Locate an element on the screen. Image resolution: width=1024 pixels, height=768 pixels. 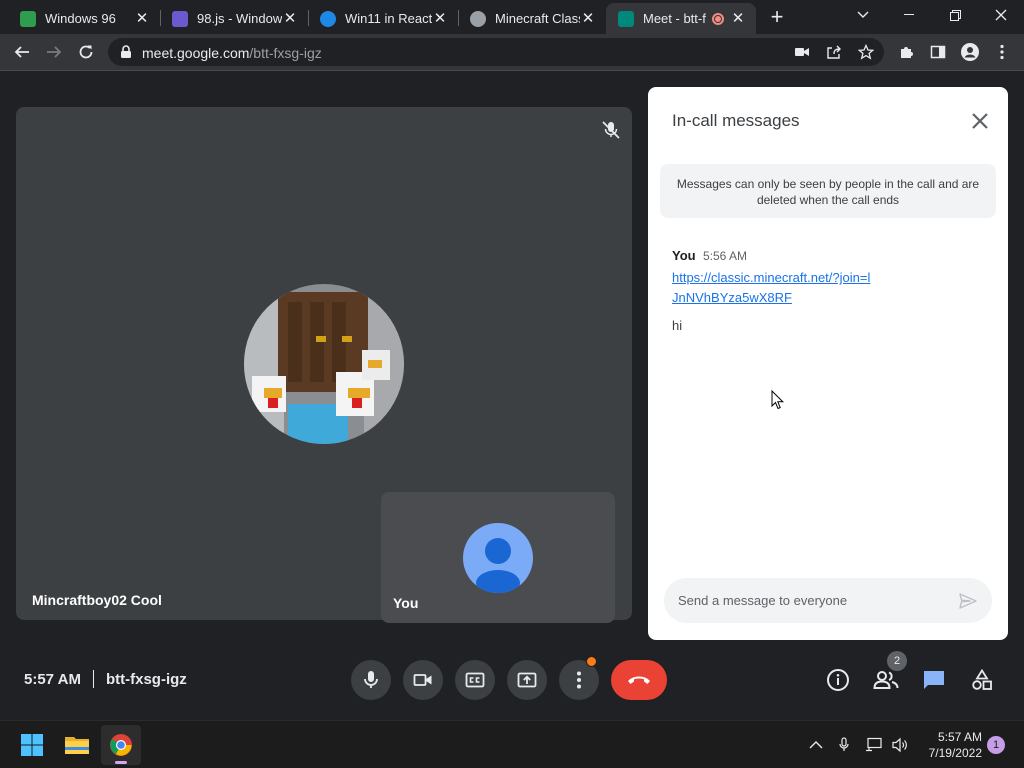
star-bookmark-icon is located at coordinates (866, 52).